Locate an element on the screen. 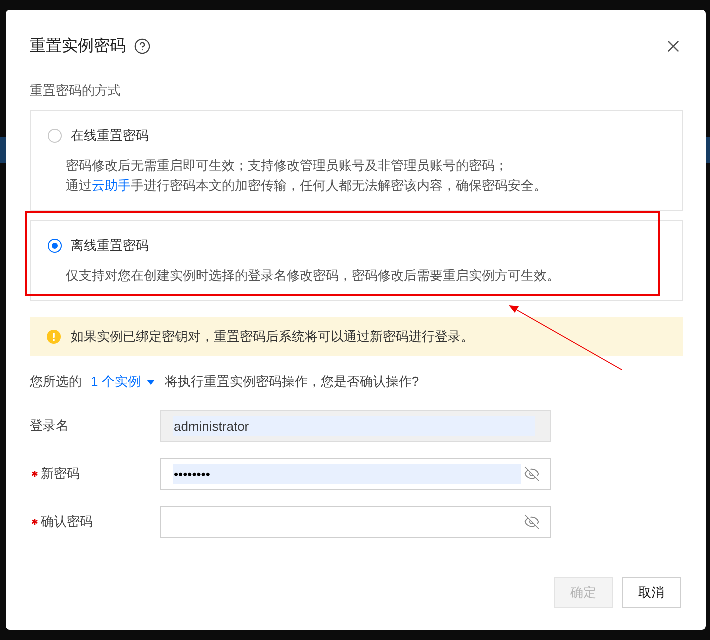 This screenshot has height=640, width=710. password-field is located at coordinates (355, 522).